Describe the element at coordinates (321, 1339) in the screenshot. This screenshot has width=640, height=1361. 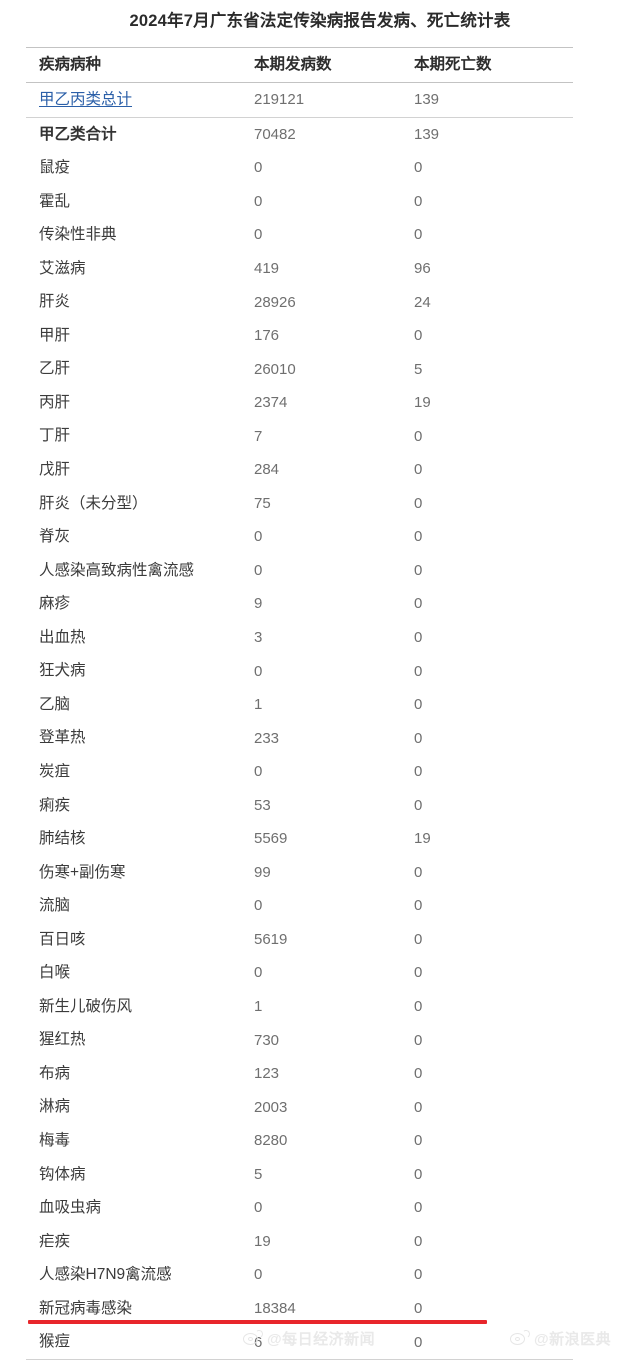
I see `watermark-left-text: @每日经济新闻` at that location.